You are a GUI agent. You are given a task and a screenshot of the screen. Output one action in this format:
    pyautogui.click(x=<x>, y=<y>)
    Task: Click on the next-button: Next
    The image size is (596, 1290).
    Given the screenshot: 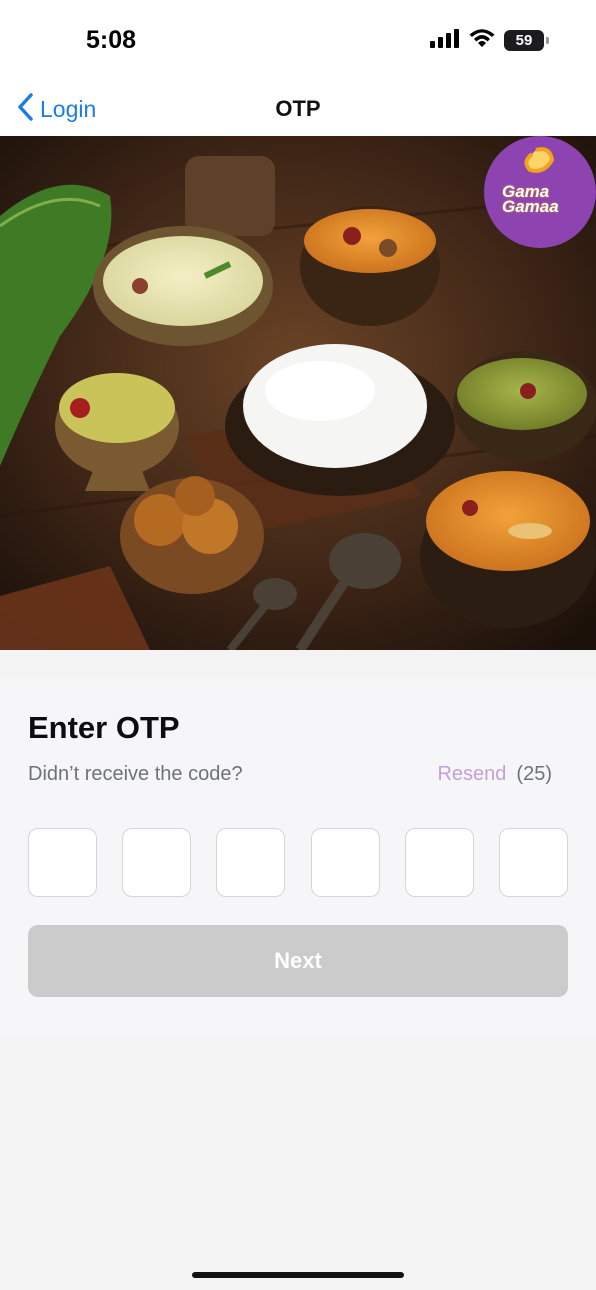 What is the action you would take?
    pyautogui.click(x=298, y=961)
    